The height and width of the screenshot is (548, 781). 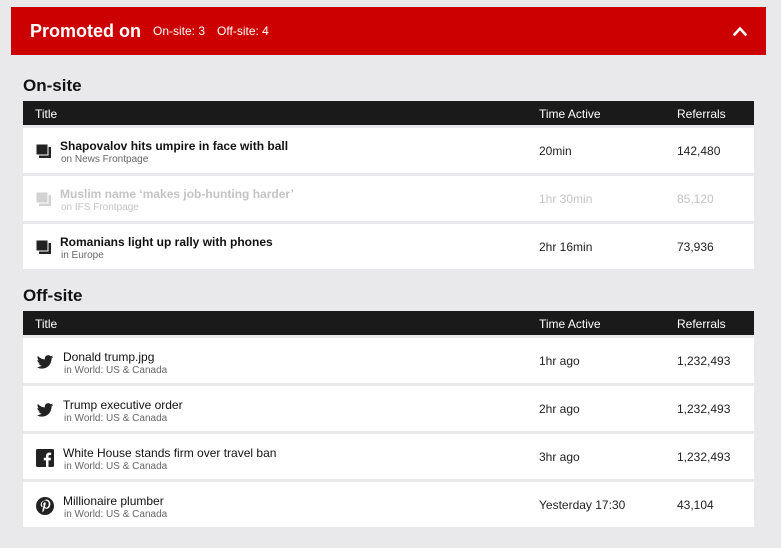 What do you see at coordinates (45, 458) in the screenshot?
I see `facebook-icon` at bounding box center [45, 458].